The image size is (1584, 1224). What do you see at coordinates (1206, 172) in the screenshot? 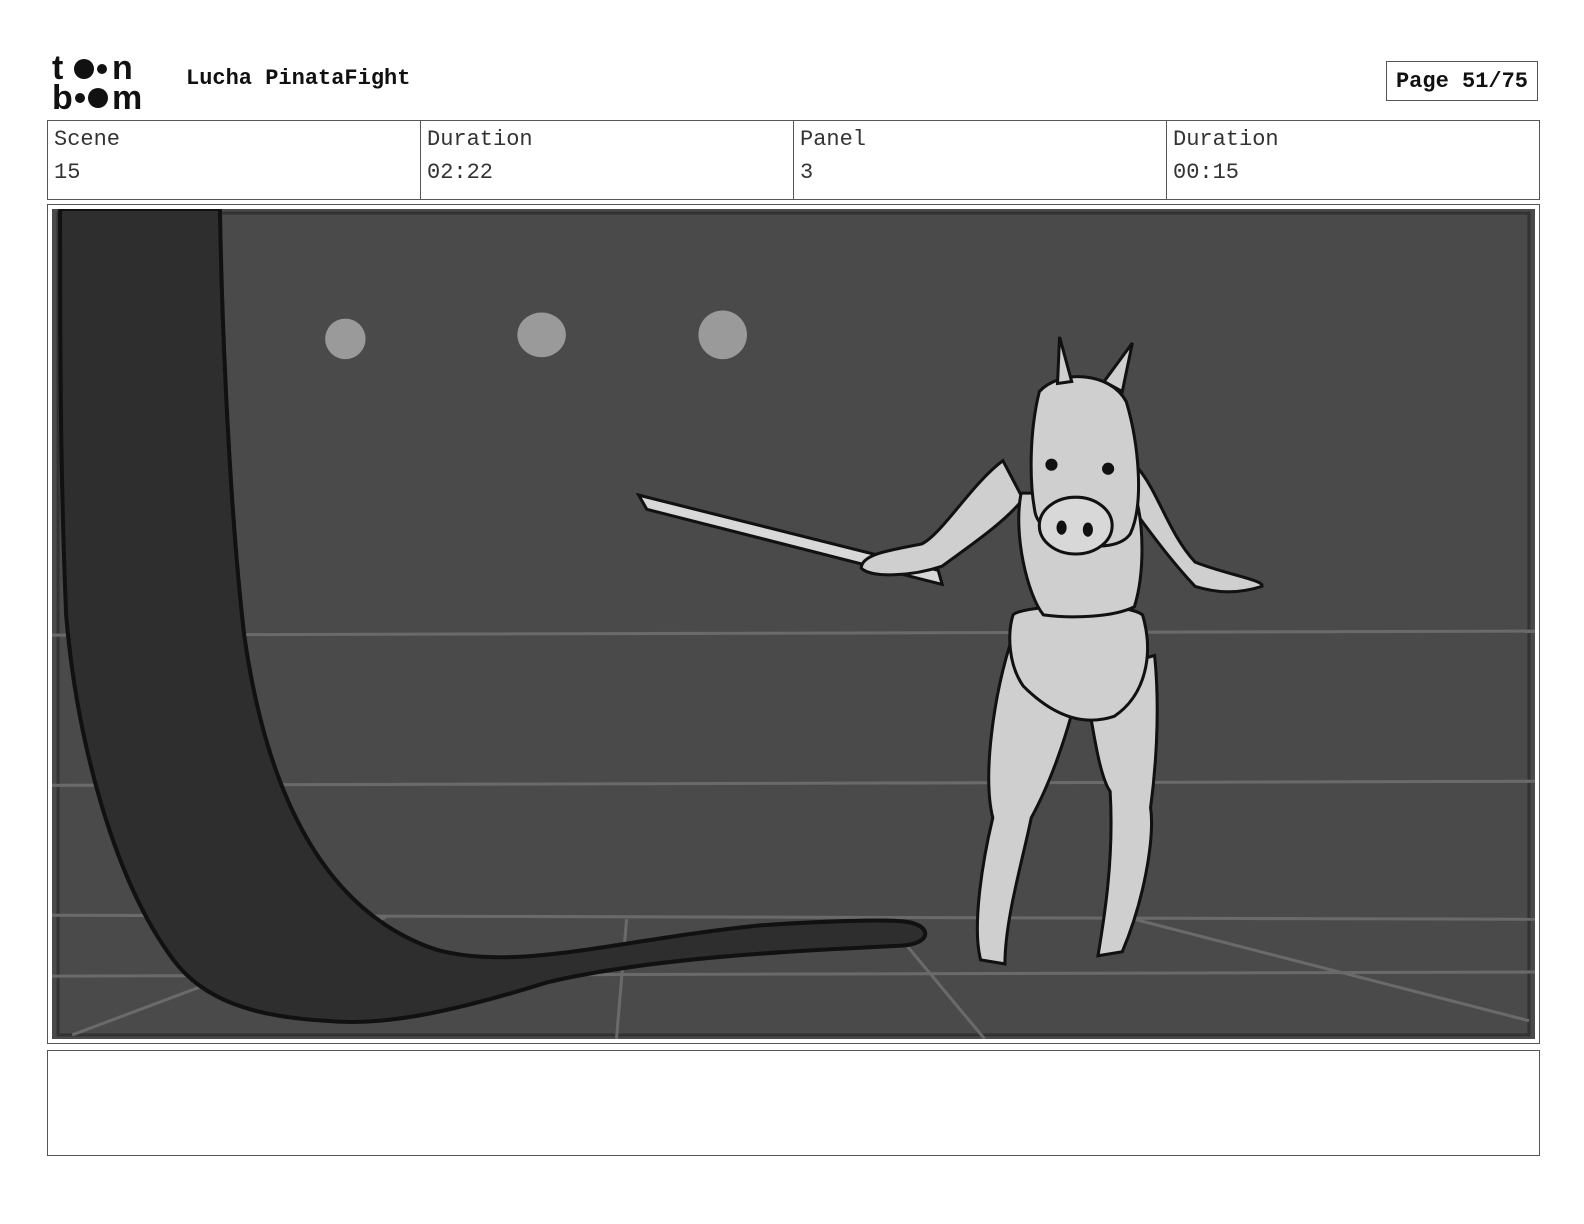
I see `panel-duration-value: 00:15` at bounding box center [1206, 172].